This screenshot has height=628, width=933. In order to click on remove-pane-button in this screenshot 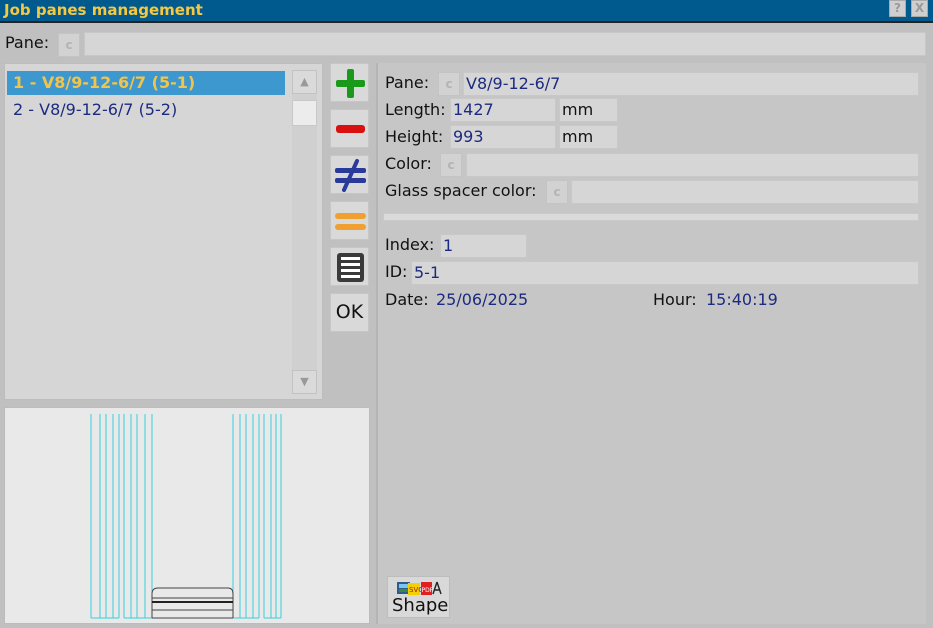, I will do `click(349, 128)`.